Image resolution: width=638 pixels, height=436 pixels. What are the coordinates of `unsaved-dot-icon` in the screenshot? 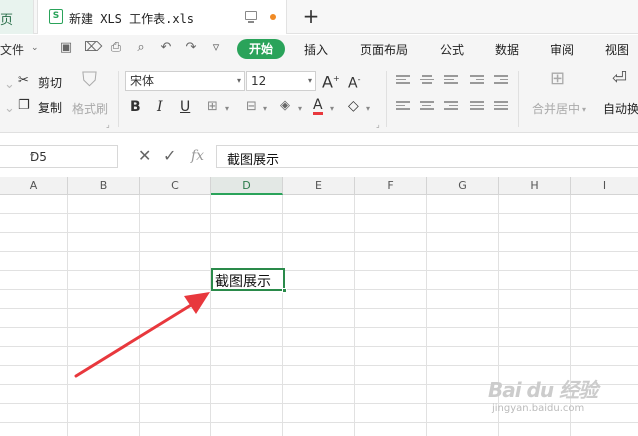 It's located at (273, 17).